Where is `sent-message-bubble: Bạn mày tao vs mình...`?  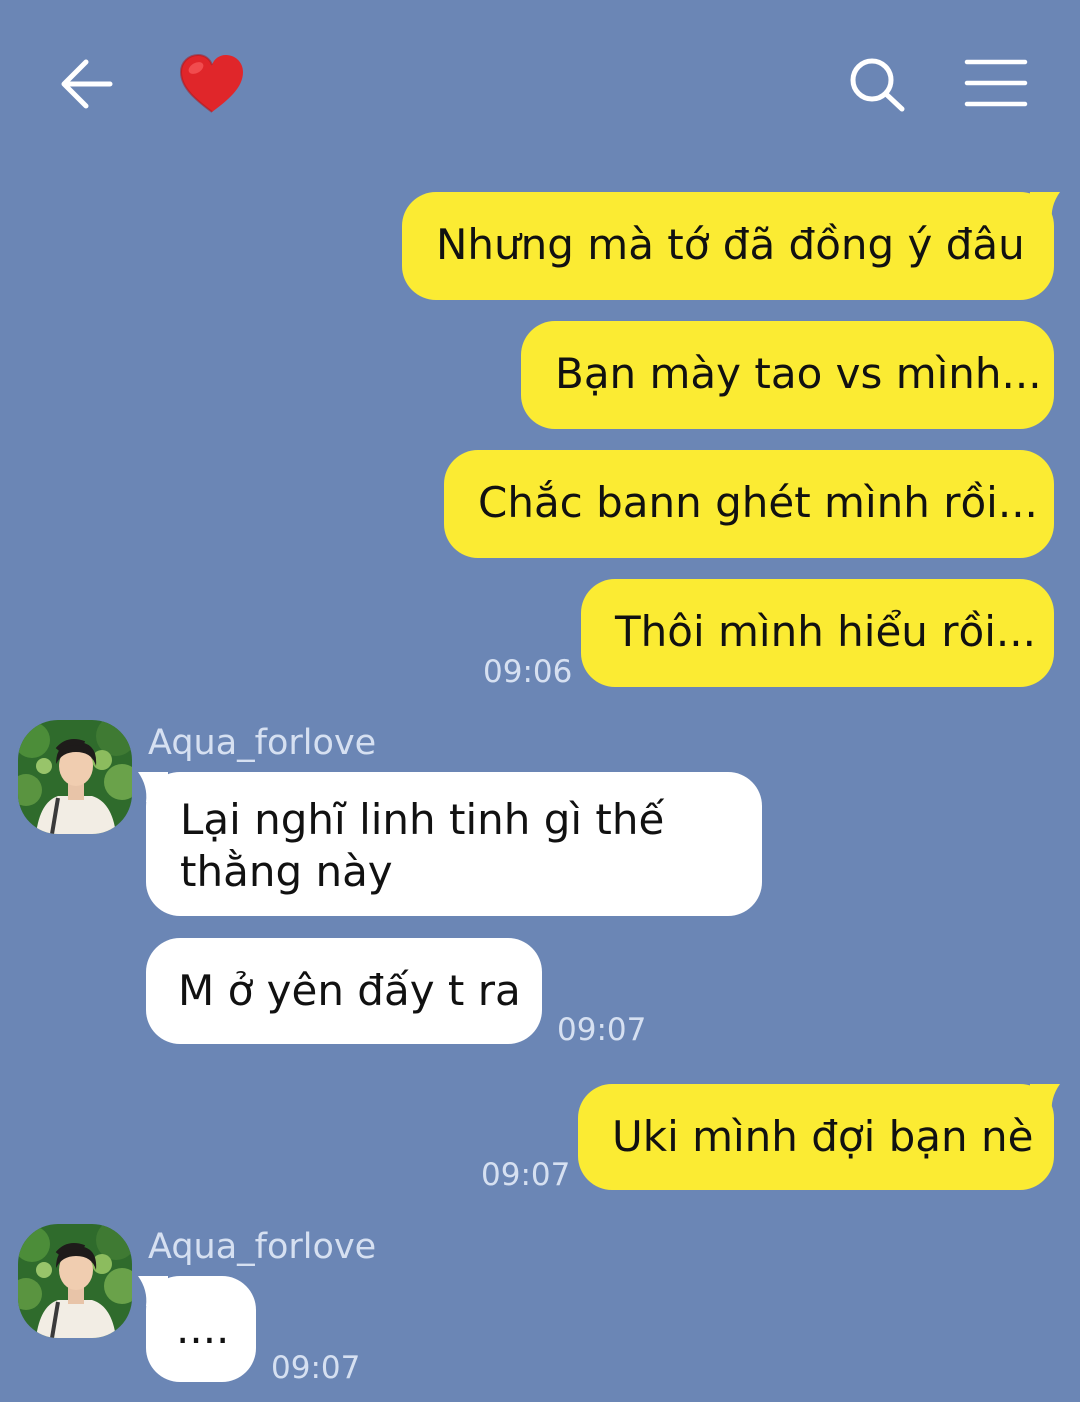 sent-message-bubble: Bạn mày tao vs mình... is located at coordinates (787, 375).